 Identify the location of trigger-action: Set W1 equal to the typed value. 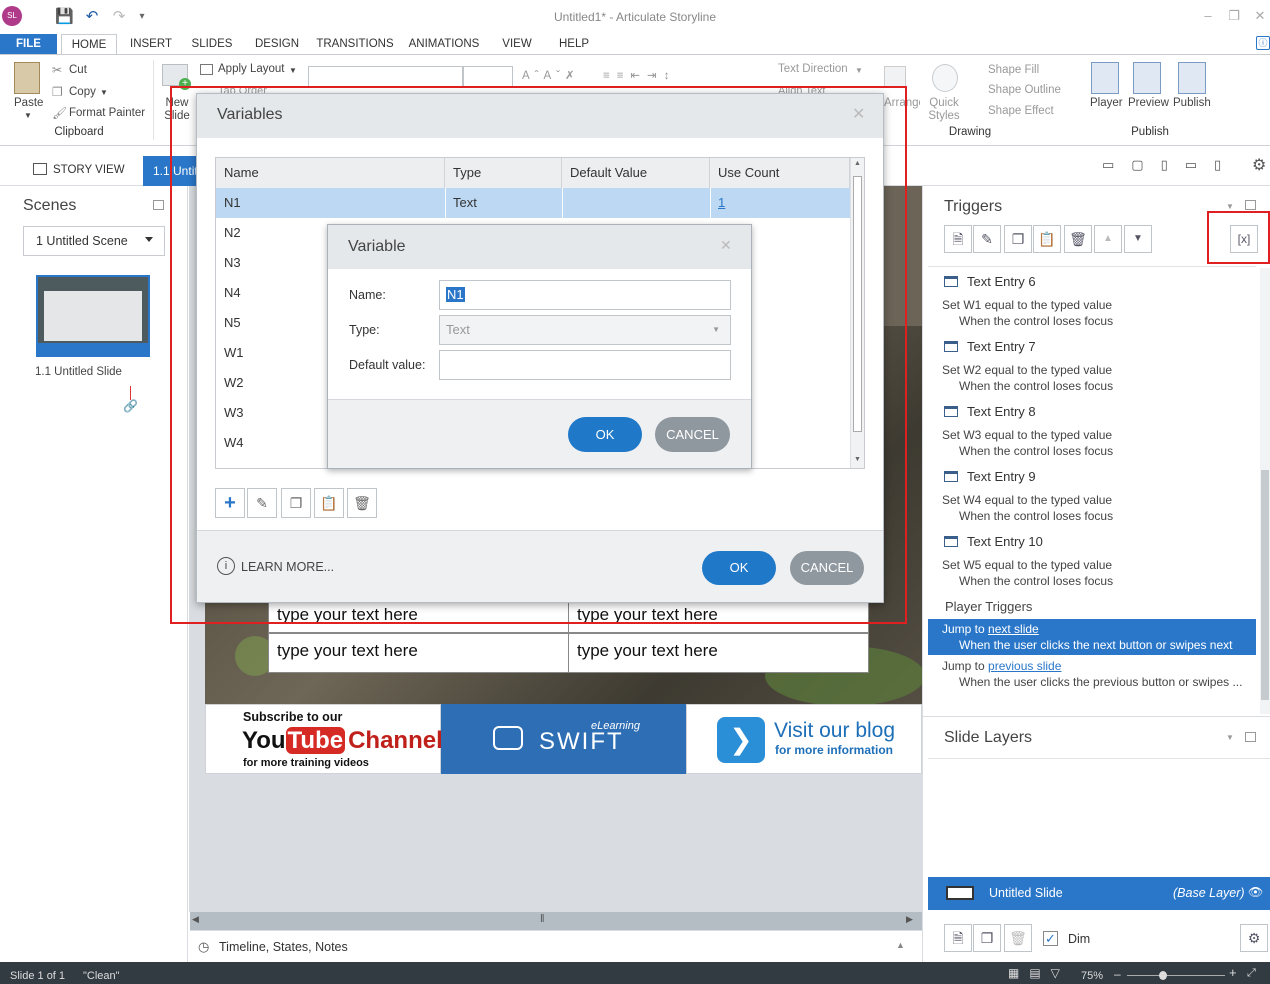
(1027, 305).